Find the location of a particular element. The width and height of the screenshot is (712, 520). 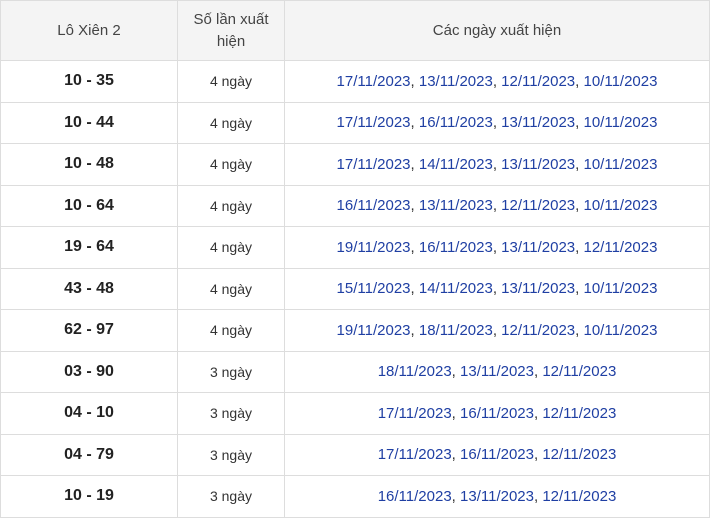

dates-cell: 18/11/2023, 13/11/2023, 12/11/2023 is located at coordinates (497, 371).